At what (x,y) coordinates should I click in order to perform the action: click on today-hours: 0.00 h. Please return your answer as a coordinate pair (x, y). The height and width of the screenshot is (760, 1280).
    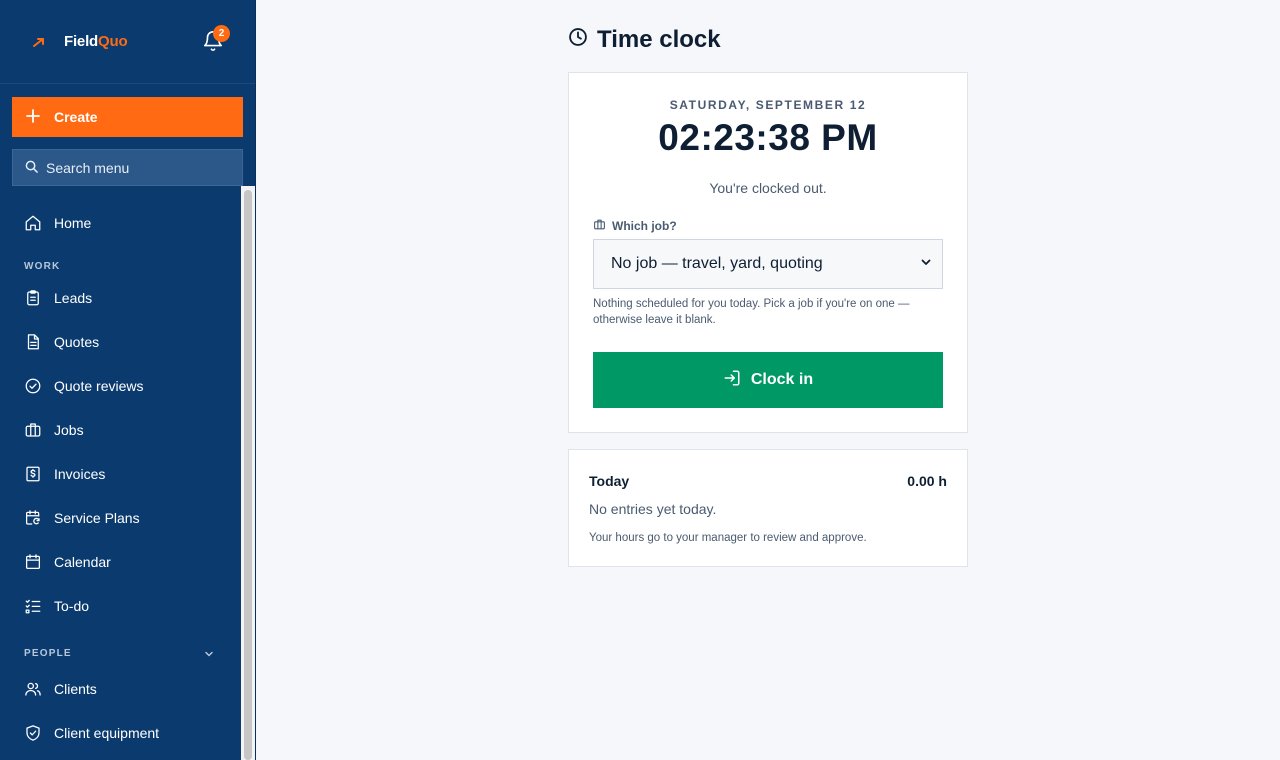
    Looking at the image, I should click on (927, 481).